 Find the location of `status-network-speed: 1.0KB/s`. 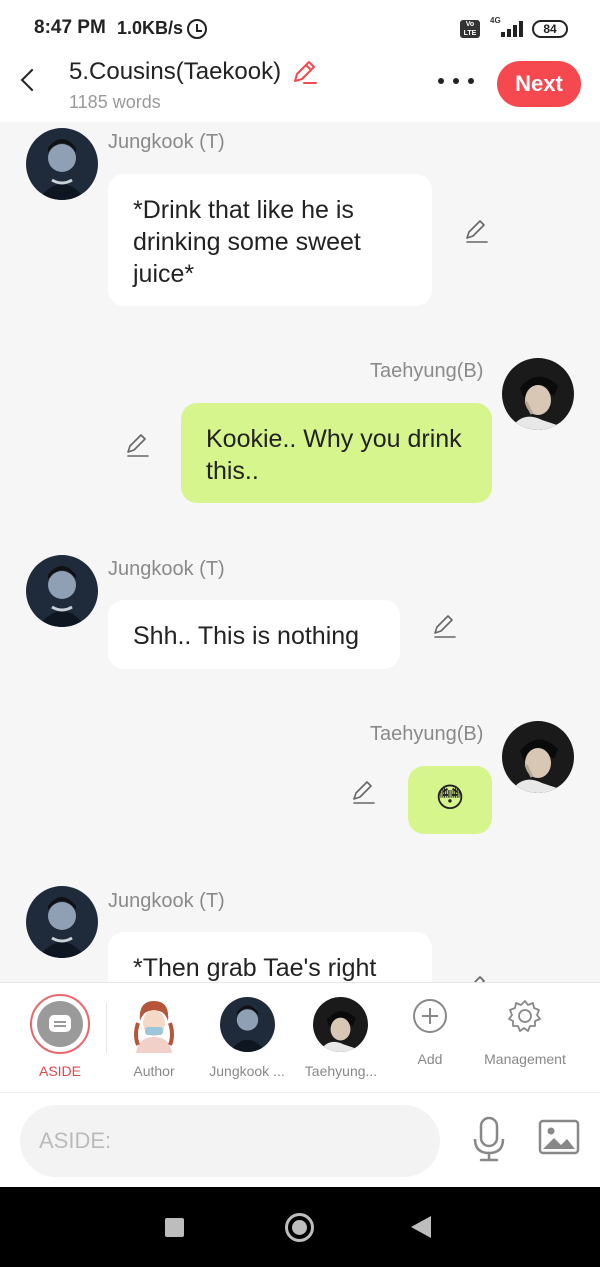

status-network-speed: 1.0KB/s is located at coordinates (150, 28).